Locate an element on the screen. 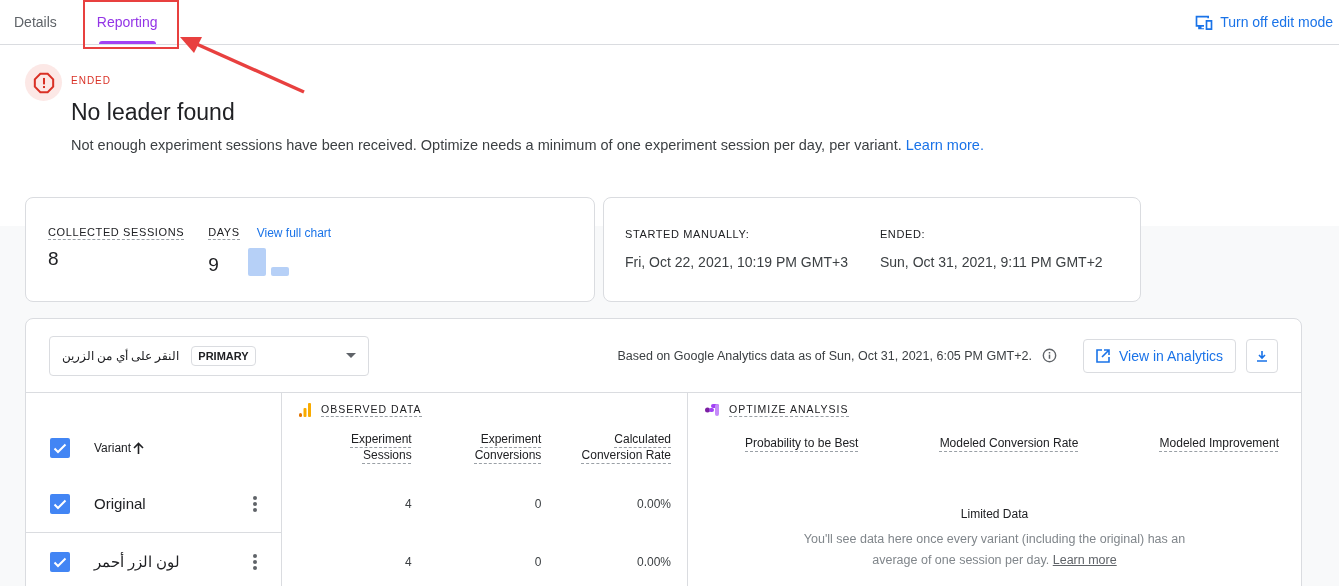  column-header: Experiment Conversions is located at coordinates (507, 447).